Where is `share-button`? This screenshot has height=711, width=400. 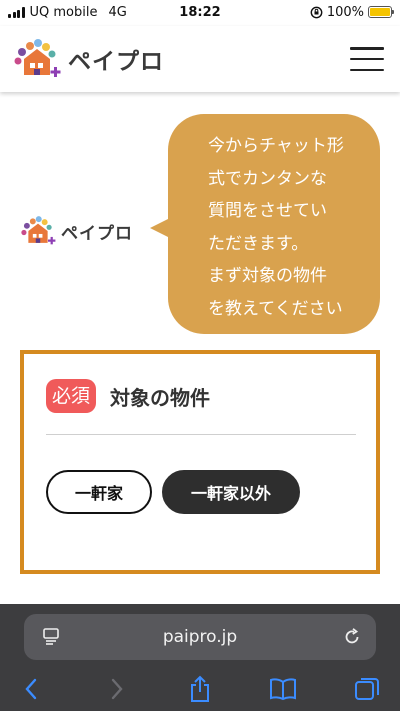 share-button is located at coordinates (200, 689).